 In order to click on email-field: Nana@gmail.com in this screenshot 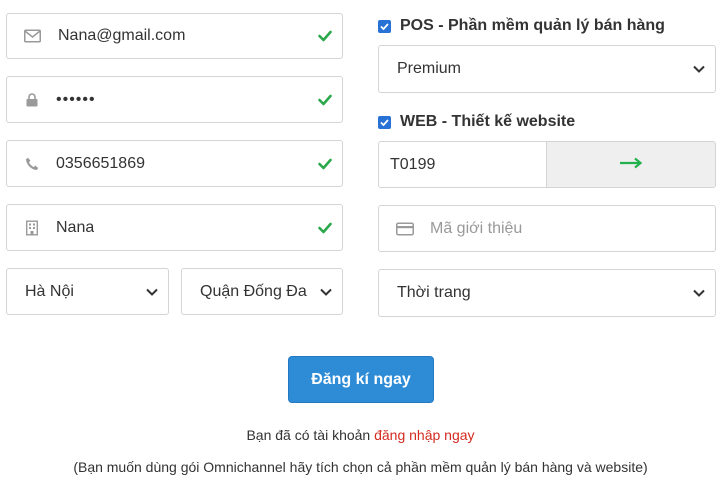, I will do `click(174, 36)`.